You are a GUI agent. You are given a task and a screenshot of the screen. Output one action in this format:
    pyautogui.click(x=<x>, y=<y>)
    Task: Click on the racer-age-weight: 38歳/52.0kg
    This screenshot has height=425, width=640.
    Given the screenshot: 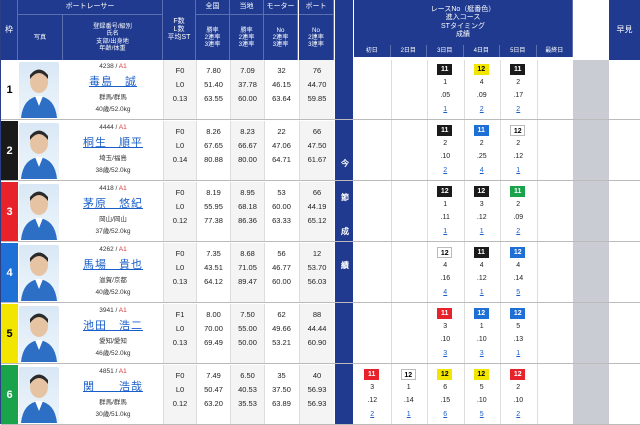 What is the action you would take?
    pyautogui.click(x=113, y=170)
    